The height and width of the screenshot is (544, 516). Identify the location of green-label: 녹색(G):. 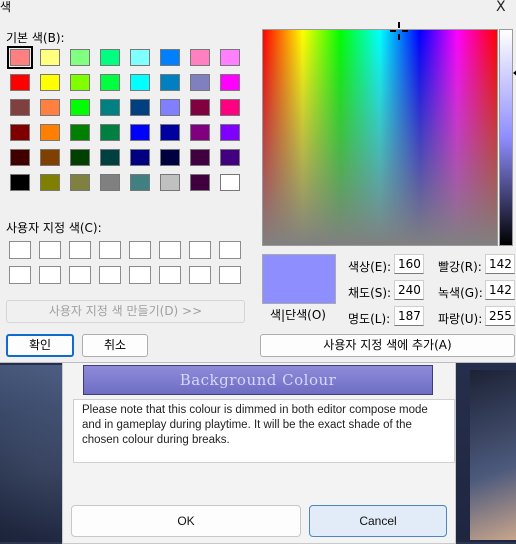
(460, 293).